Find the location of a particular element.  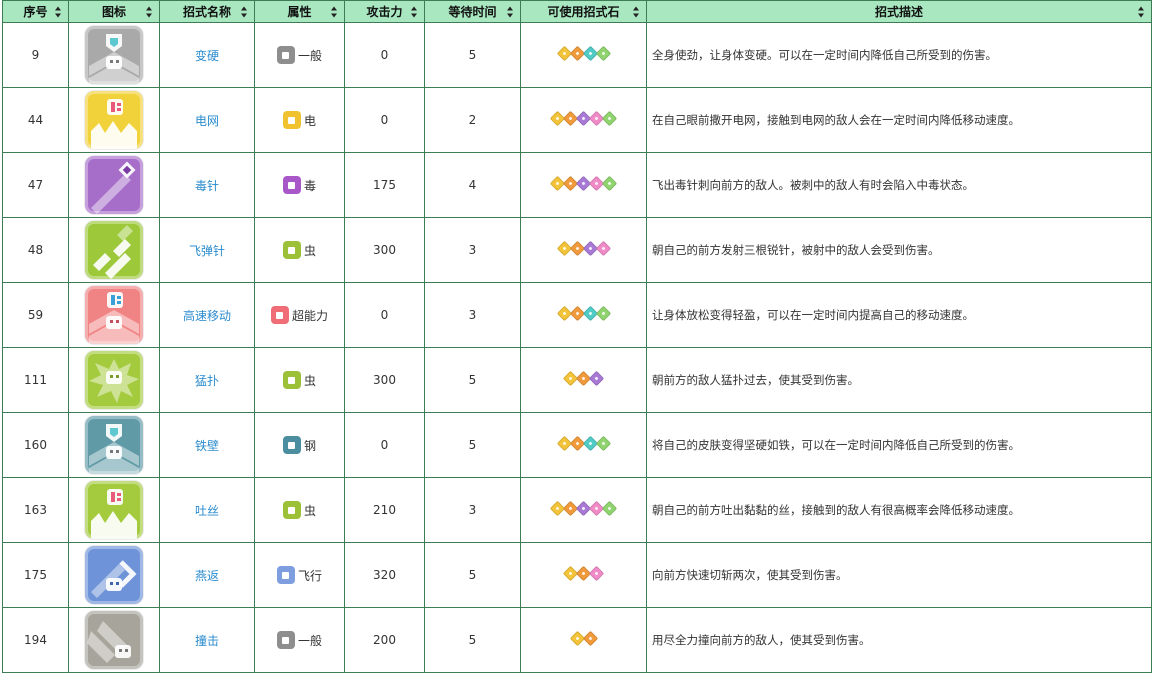

cell-no: 59 is located at coordinates (35, 315).